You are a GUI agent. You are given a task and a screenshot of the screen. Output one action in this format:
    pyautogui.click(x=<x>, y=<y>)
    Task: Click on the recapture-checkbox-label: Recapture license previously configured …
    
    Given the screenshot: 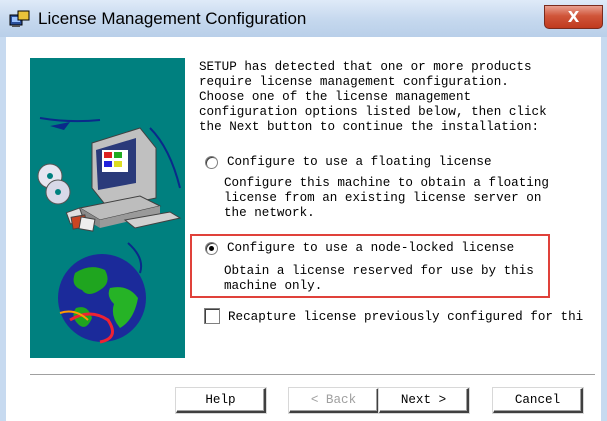 What is the action you would take?
    pyautogui.click(x=414, y=317)
    